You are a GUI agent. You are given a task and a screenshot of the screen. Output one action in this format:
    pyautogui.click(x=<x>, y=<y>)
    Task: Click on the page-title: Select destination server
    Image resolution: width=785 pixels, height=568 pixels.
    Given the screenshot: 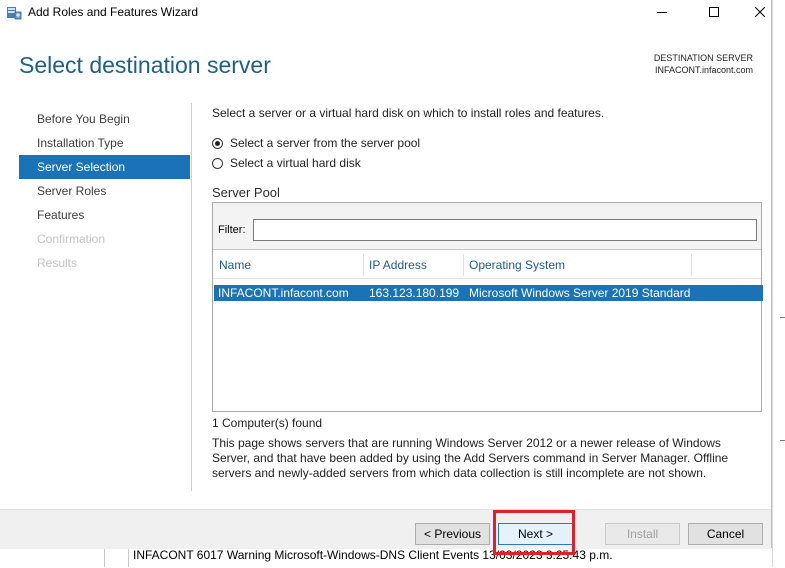 What is the action you would take?
    pyautogui.click(x=145, y=65)
    